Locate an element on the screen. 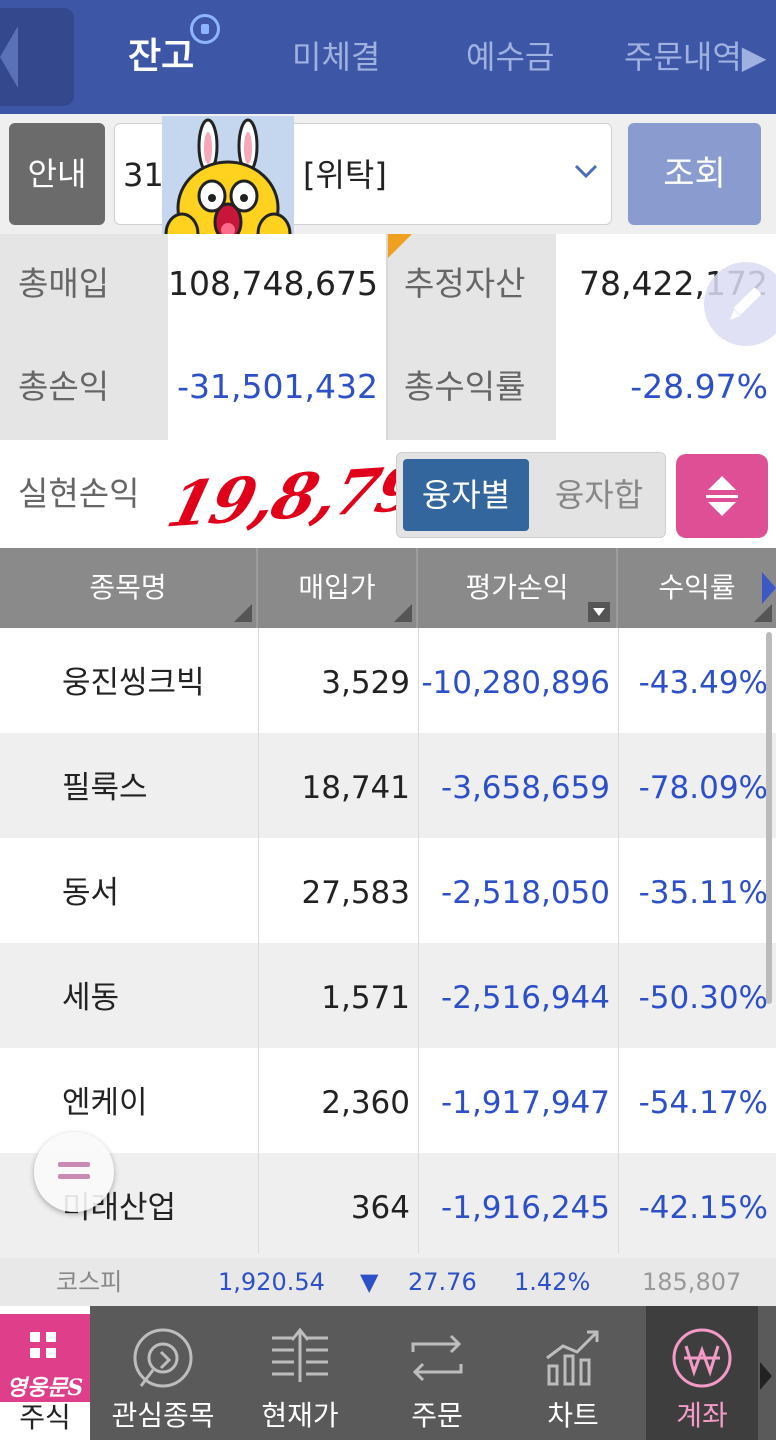 The height and width of the screenshot is (1440, 776). account-type: [위탁] is located at coordinates (345, 175).